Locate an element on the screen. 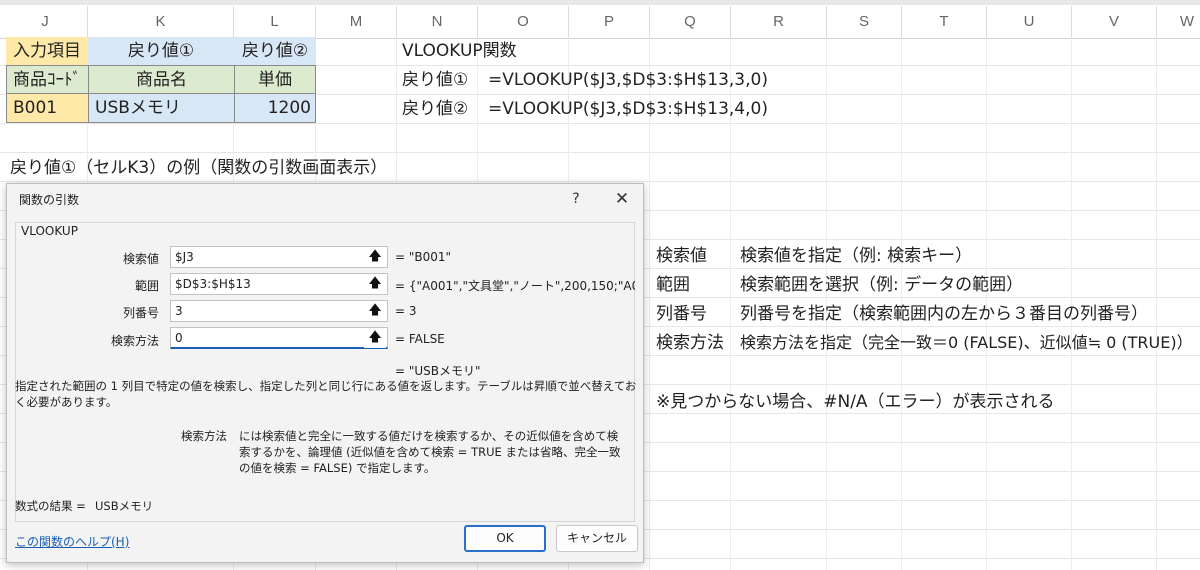 The width and height of the screenshot is (1200, 570). column-header-l: L is located at coordinates (274, 22).